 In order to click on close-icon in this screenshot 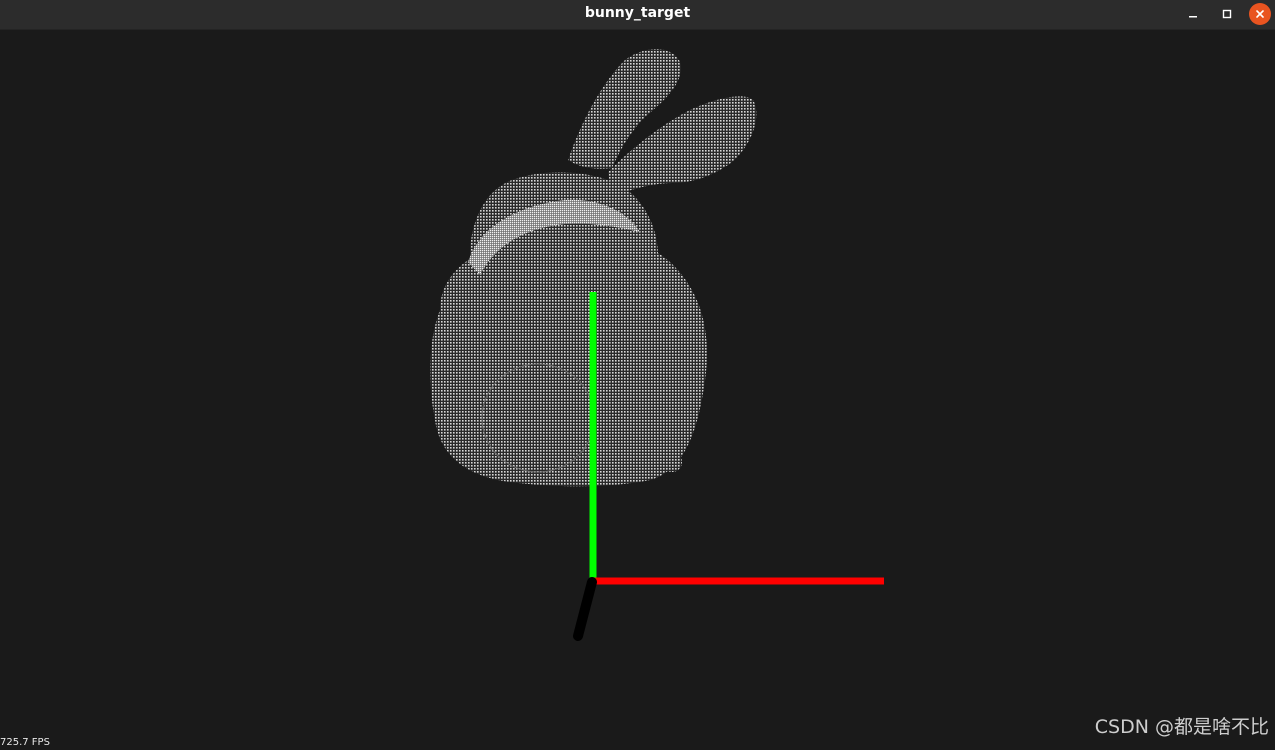, I will do `click(1260, 14)`.